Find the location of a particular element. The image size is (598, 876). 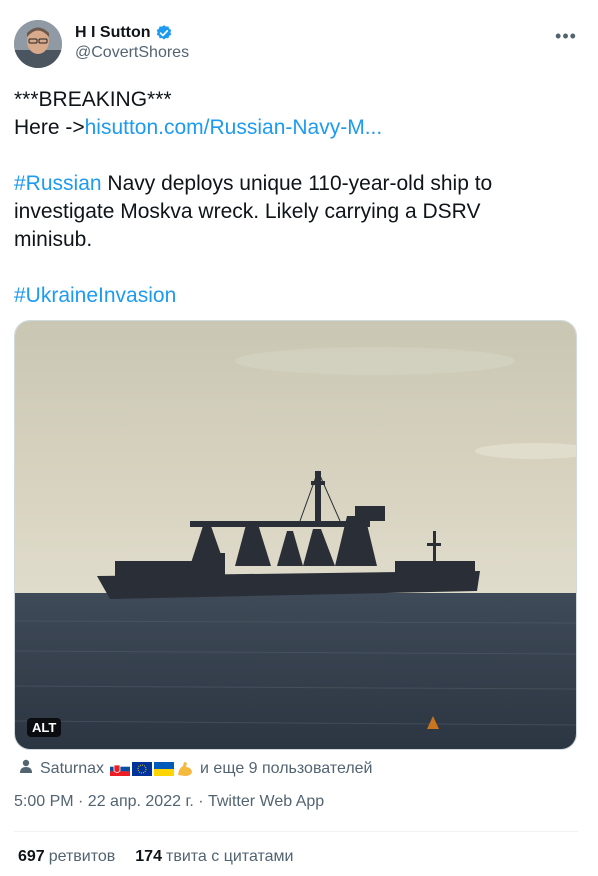

retweets-stat: 697 ретвитов is located at coordinates (66, 857).